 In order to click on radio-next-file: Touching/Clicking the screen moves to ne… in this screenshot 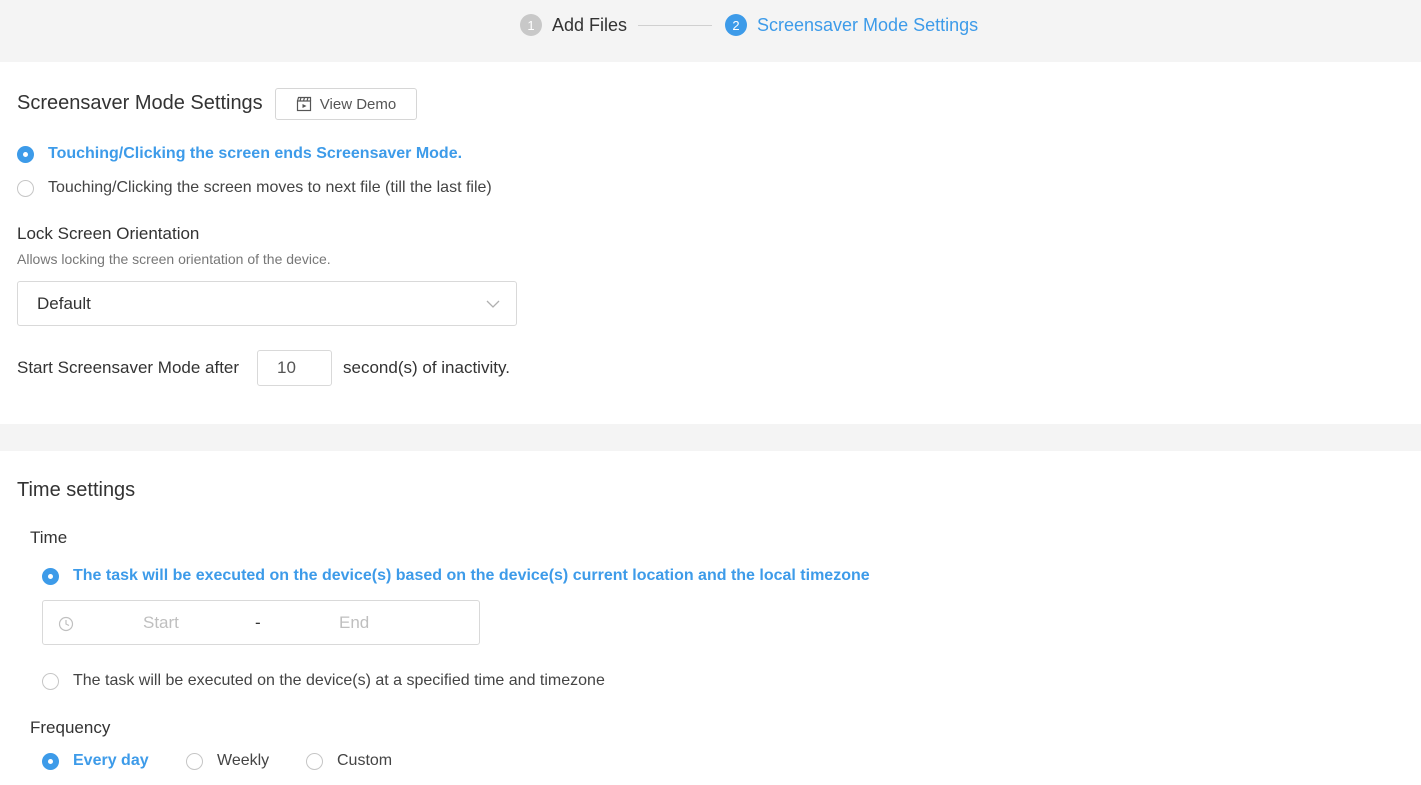, I will do `click(254, 188)`.